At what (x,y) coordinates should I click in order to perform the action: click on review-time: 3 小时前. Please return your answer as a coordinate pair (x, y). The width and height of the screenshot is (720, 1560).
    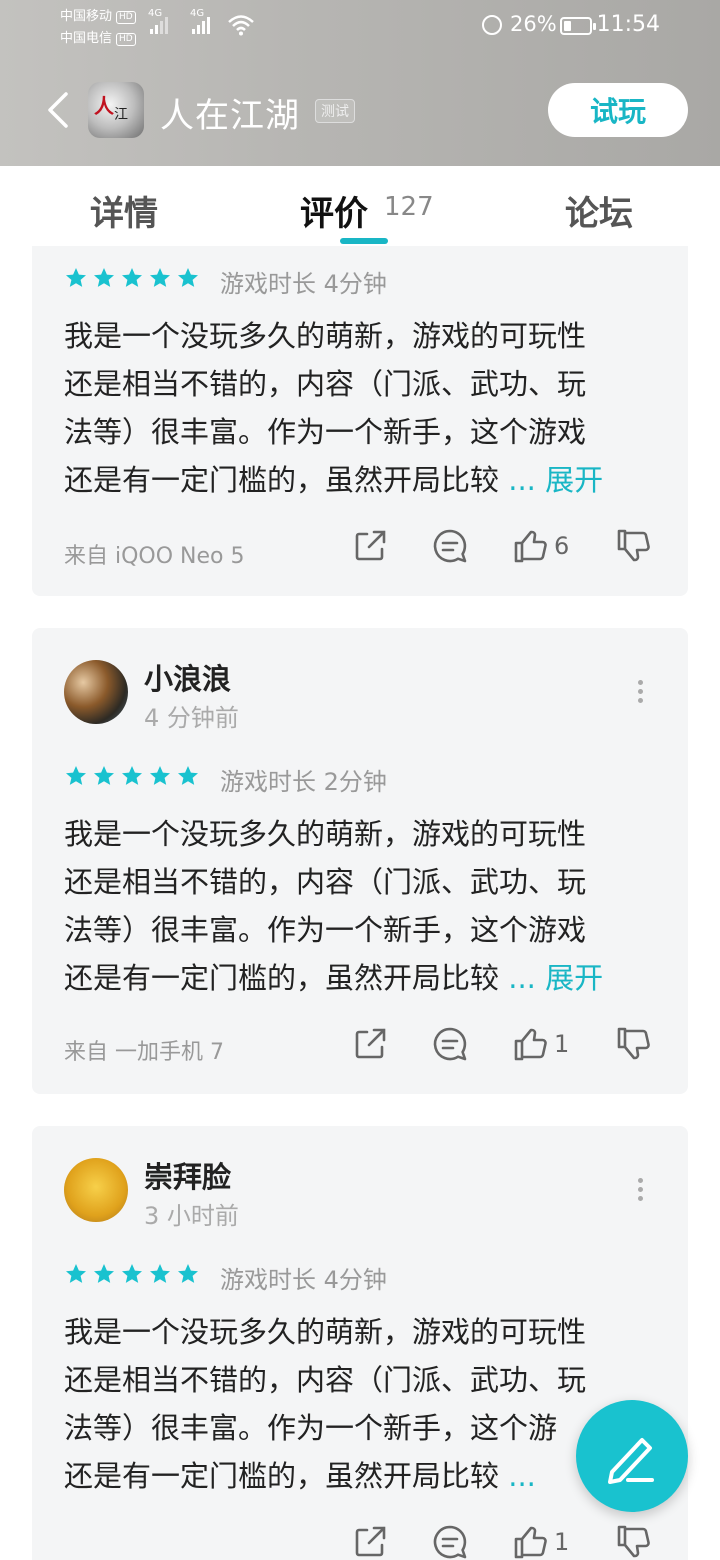
    Looking at the image, I should click on (191, 1216).